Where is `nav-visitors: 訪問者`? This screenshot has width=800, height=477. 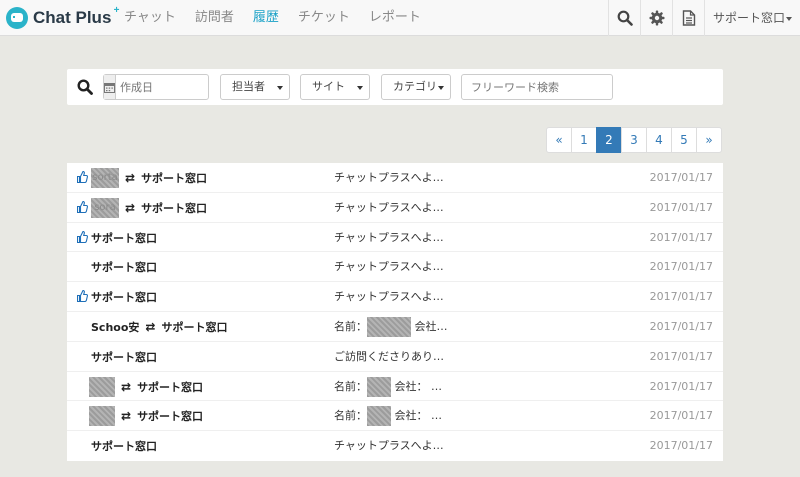
nav-visitors: 訪問者 is located at coordinates (214, 18).